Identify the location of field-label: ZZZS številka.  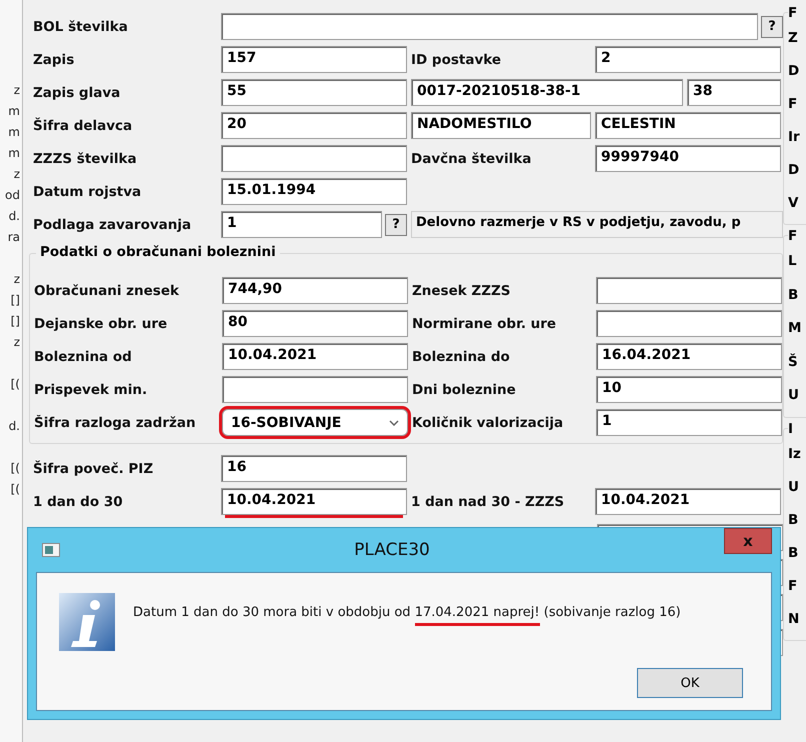
(85, 158).